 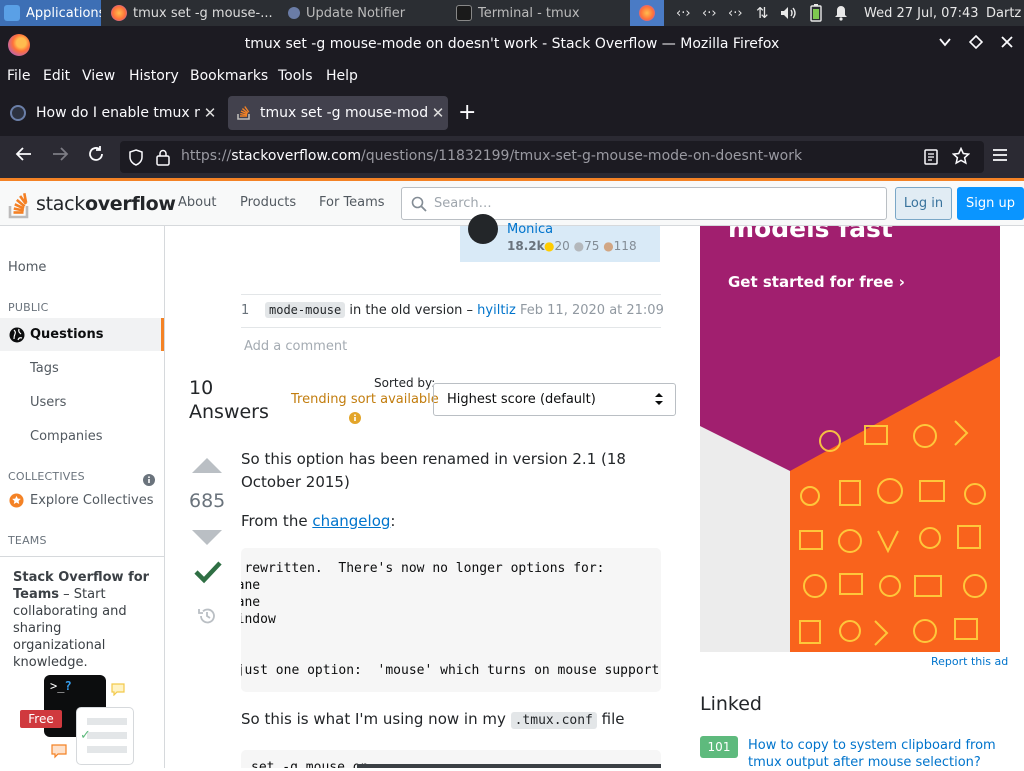 I want to click on stackoverflow-logo: stackoverflow, so click(x=92, y=204).